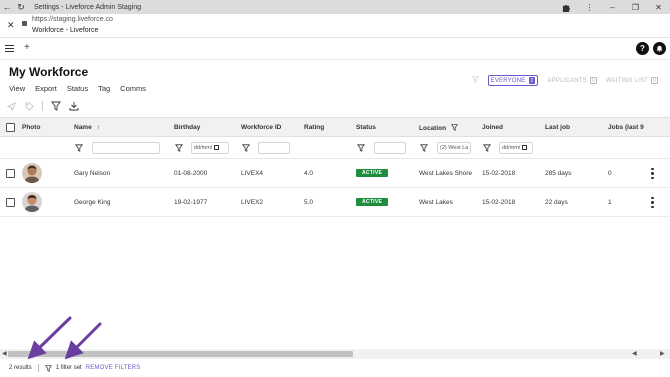  What do you see at coordinates (187, 127) in the screenshot?
I see `column-birthday: Birthday` at bounding box center [187, 127].